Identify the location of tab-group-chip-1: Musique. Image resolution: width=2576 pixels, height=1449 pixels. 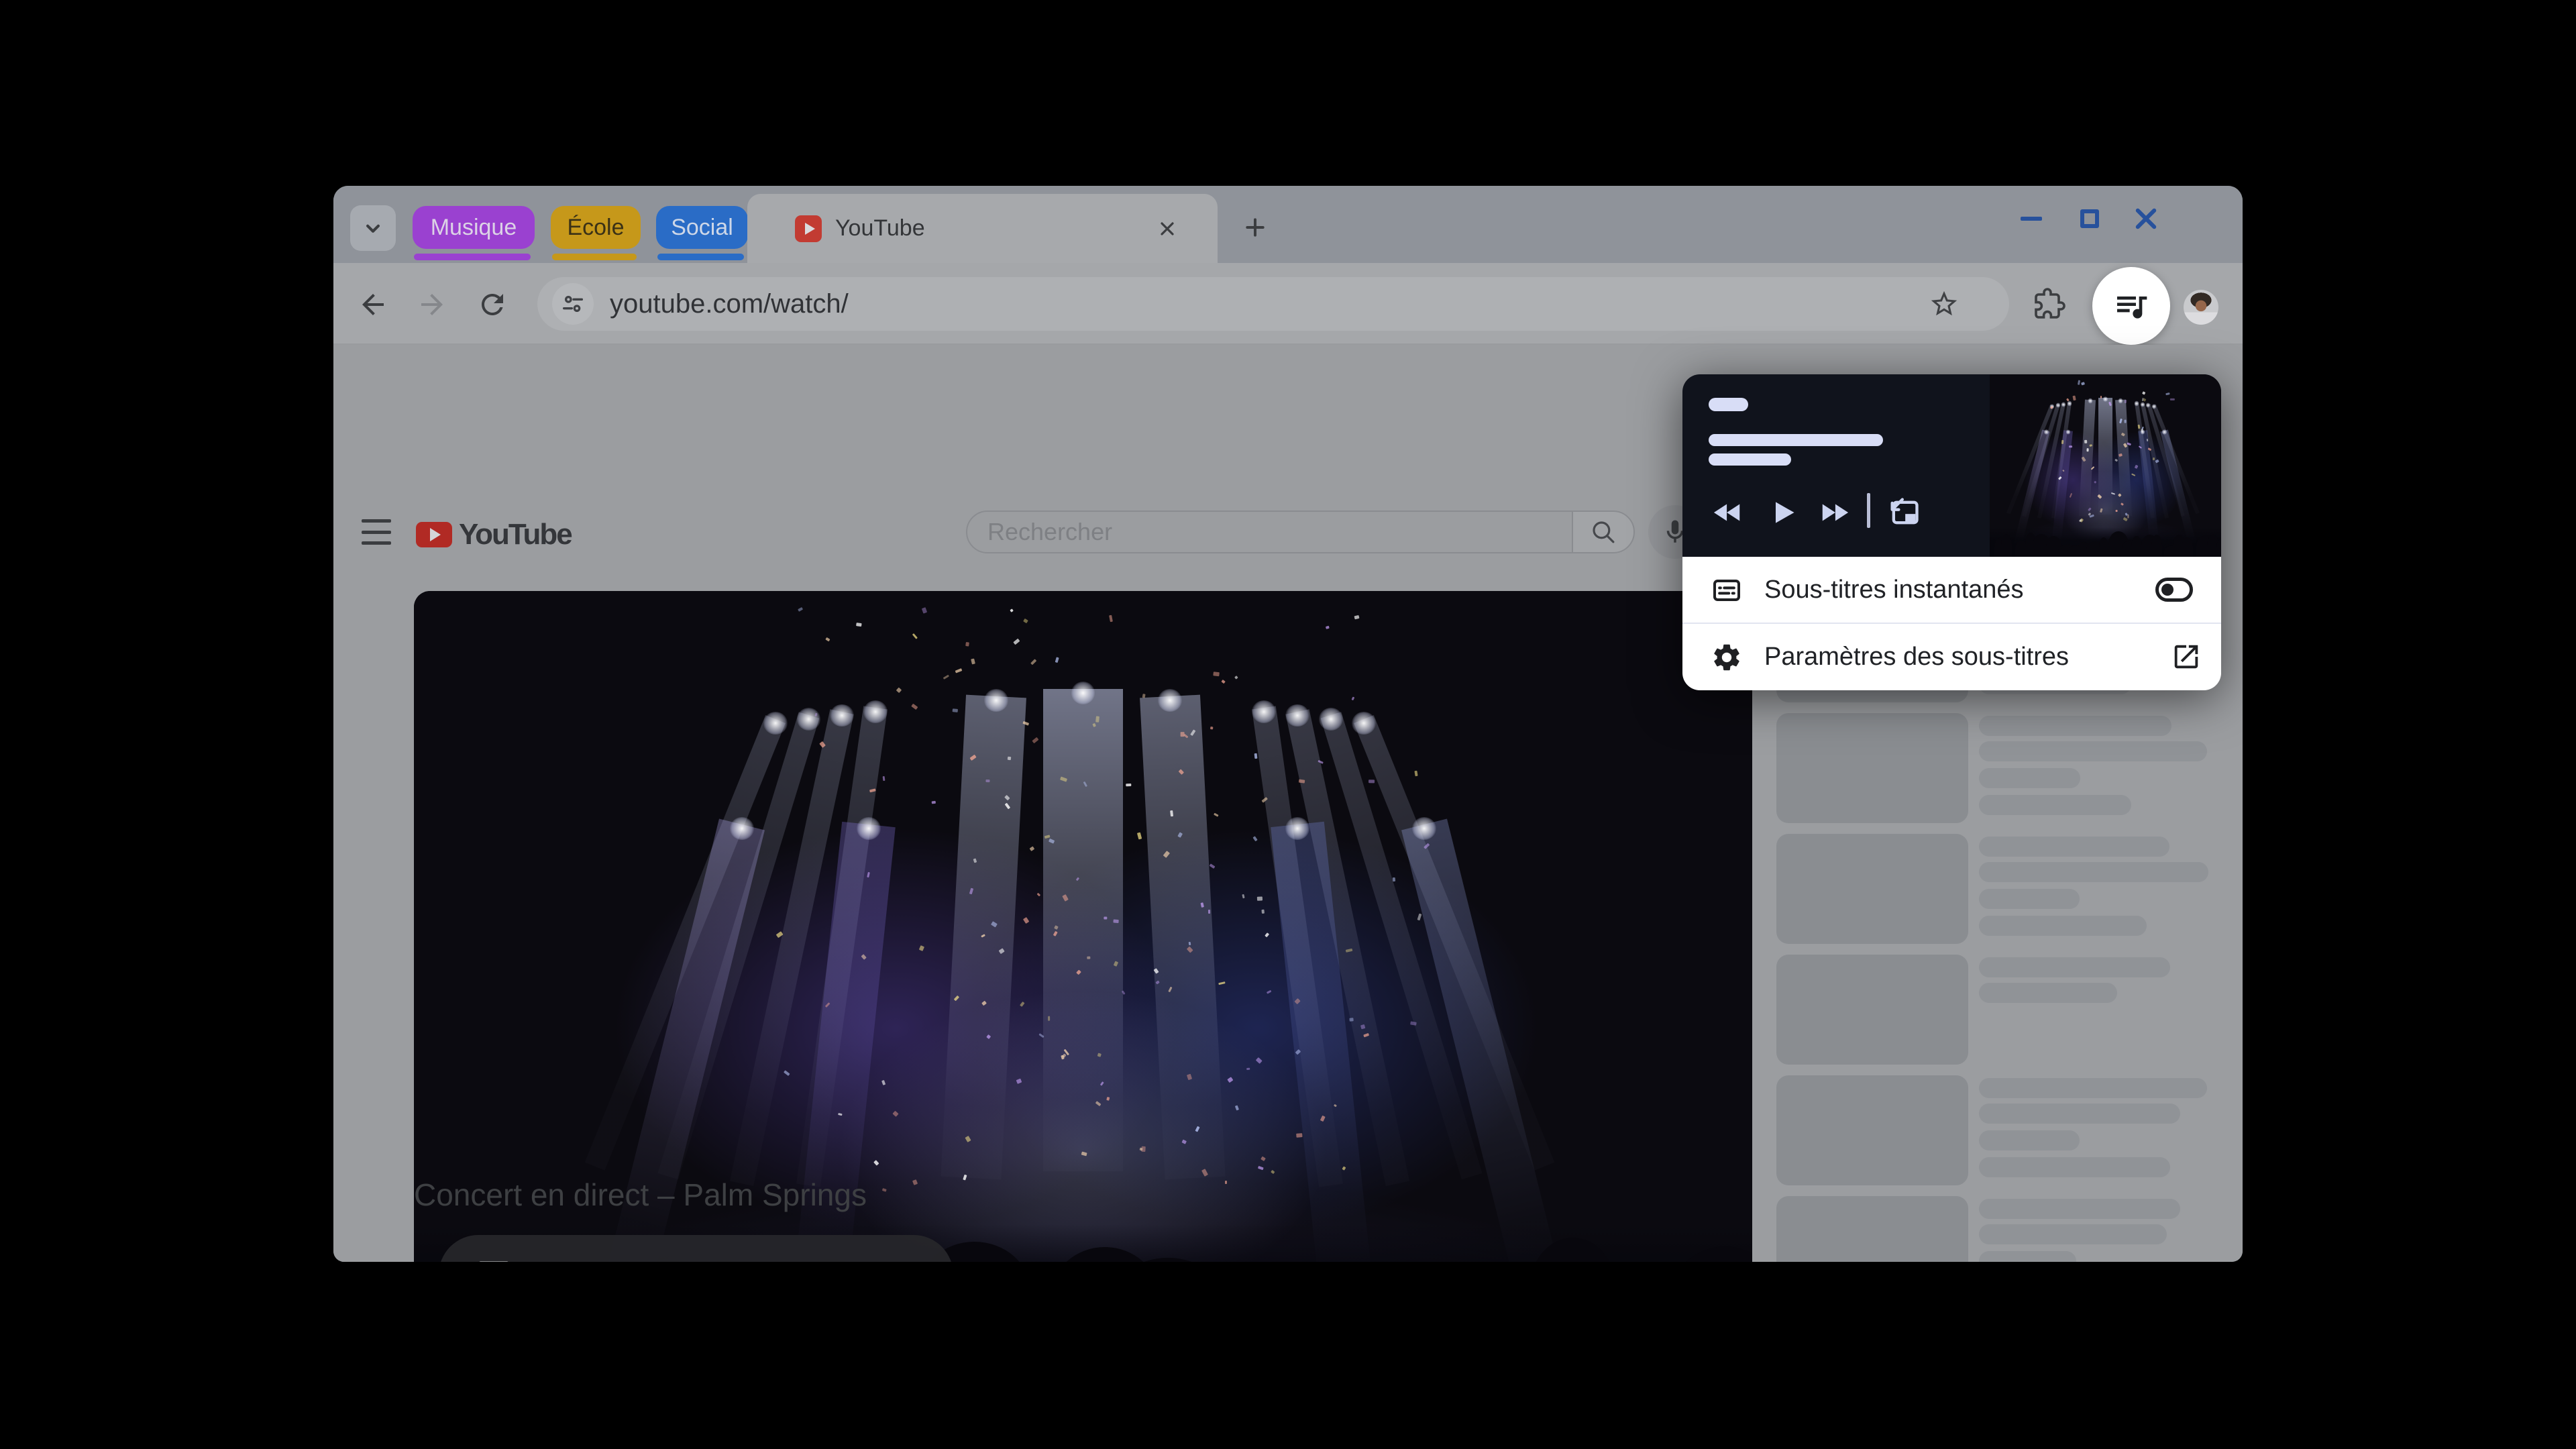
(474, 227).